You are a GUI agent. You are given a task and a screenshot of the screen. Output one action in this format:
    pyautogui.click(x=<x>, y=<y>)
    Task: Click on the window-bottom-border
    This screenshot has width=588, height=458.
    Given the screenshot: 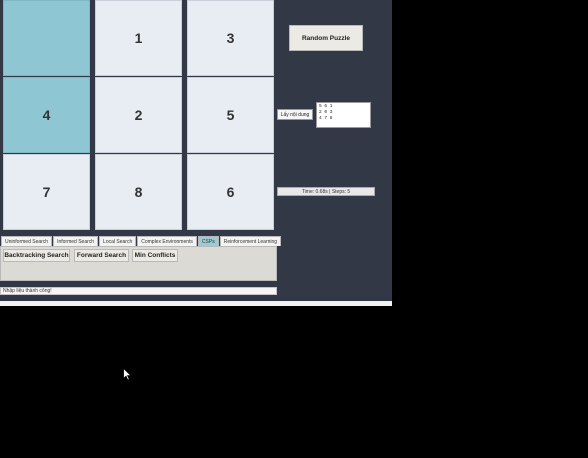 What is the action you would take?
    pyautogui.click(x=196, y=303)
    